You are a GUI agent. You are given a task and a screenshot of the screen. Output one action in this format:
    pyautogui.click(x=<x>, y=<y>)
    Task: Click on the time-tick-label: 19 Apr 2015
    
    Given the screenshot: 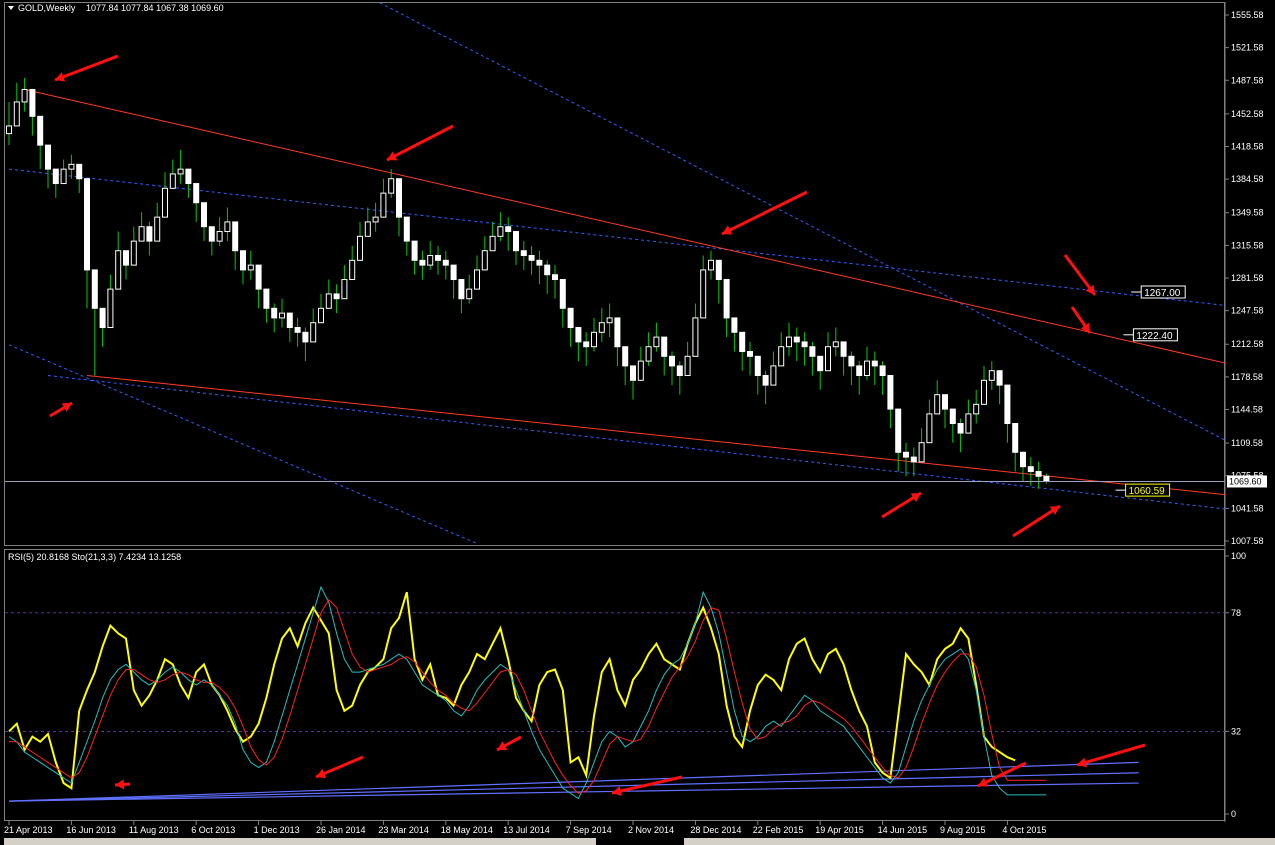 What is the action you would take?
    pyautogui.click(x=839, y=830)
    